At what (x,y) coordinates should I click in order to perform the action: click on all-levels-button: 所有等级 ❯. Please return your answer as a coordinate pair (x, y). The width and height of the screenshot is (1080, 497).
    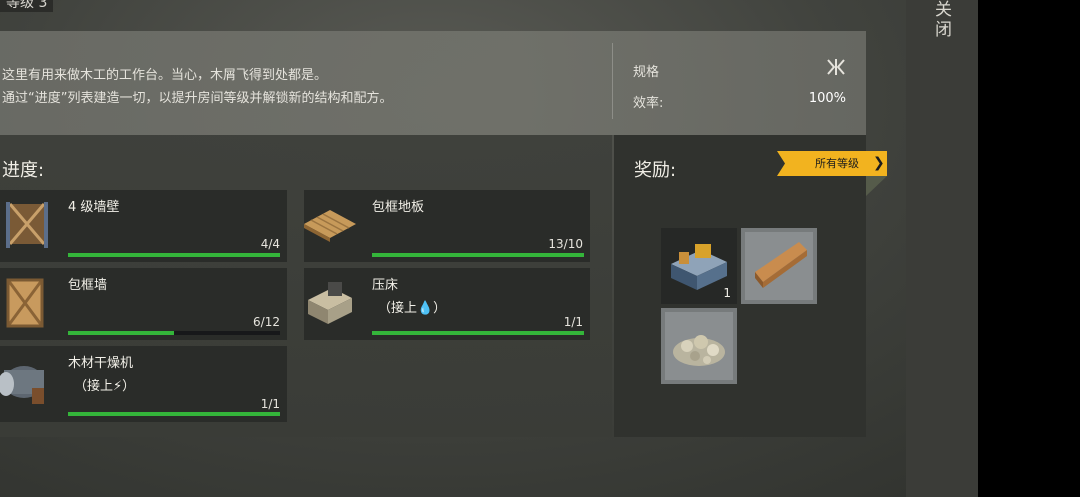
    Looking at the image, I should click on (832, 163).